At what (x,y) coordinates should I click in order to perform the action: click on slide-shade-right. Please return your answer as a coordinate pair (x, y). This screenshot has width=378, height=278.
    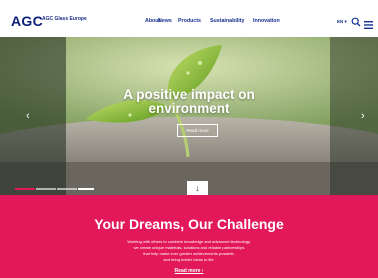
    Looking at the image, I should click on (354, 116).